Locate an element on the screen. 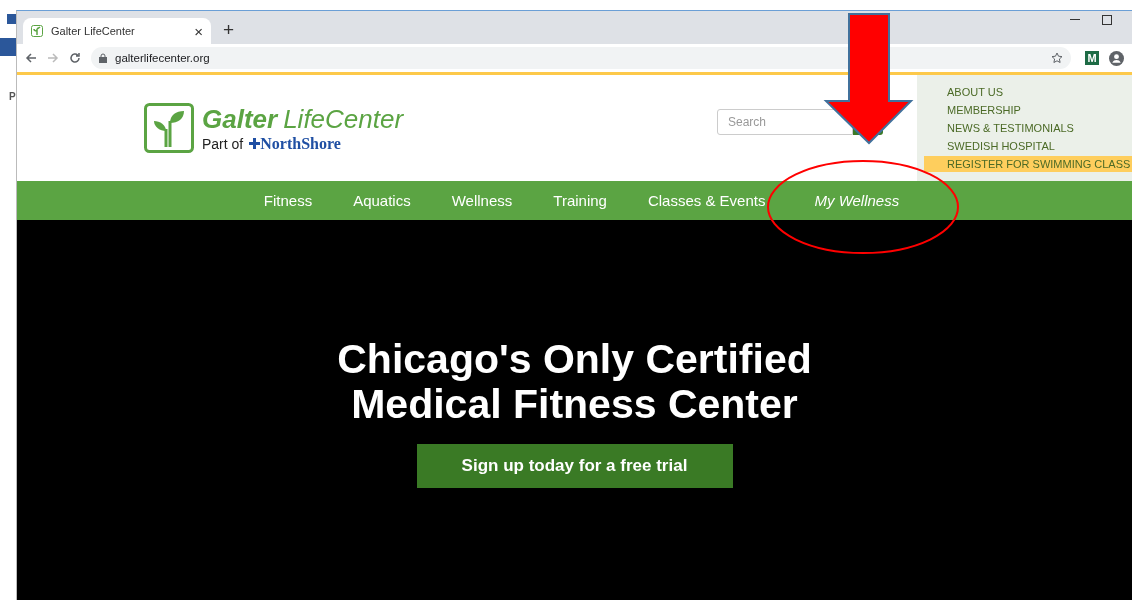  background-window-text: P is located at coordinates (12, 96).